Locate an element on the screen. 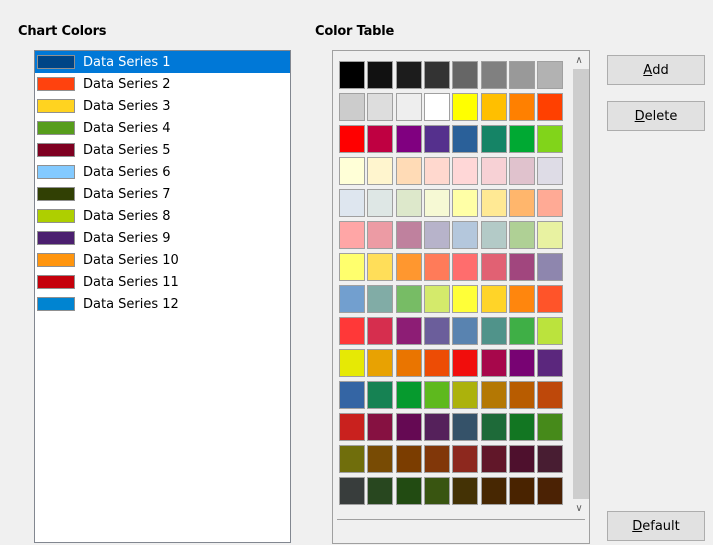  series-item: Data Series 6 is located at coordinates (162, 172).